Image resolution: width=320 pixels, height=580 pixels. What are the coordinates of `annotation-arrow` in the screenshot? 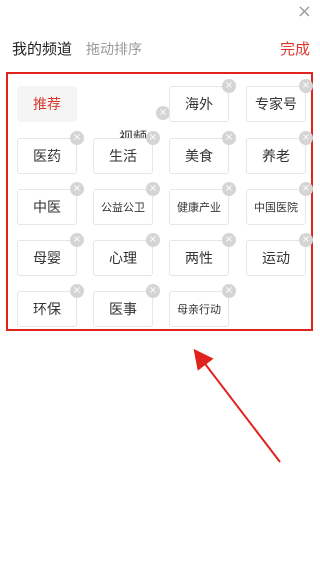 It's located at (237, 405).